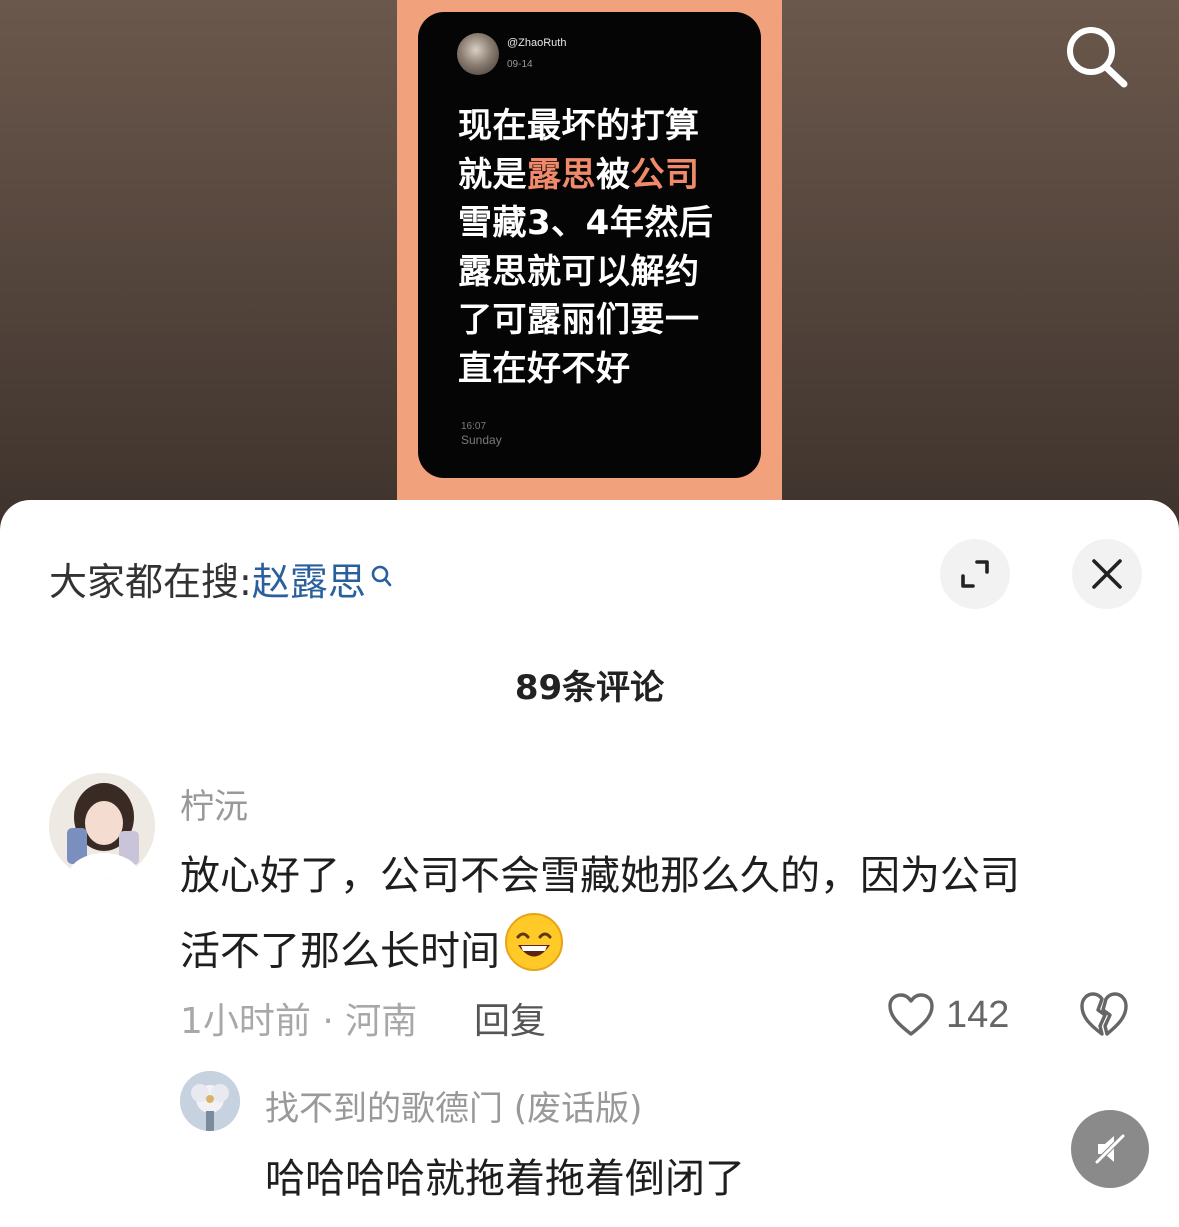 The width and height of the screenshot is (1179, 1227). What do you see at coordinates (911, 1014) in the screenshot?
I see `heart-icon` at bounding box center [911, 1014].